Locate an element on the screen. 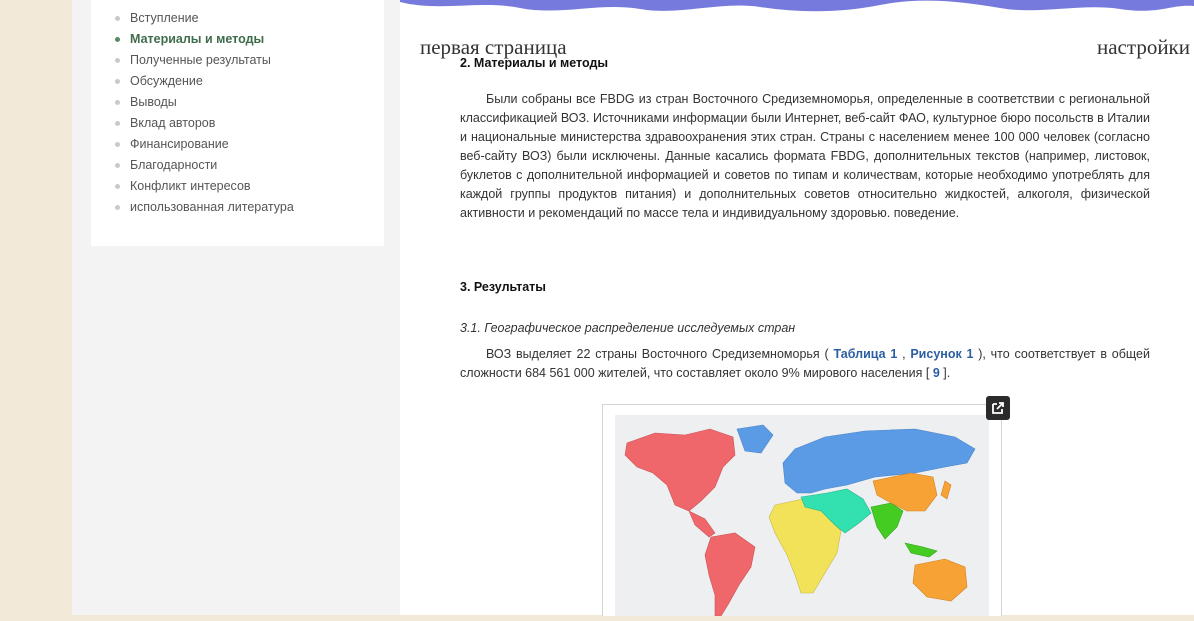  external-link-icon is located at coordinates (998, 408).